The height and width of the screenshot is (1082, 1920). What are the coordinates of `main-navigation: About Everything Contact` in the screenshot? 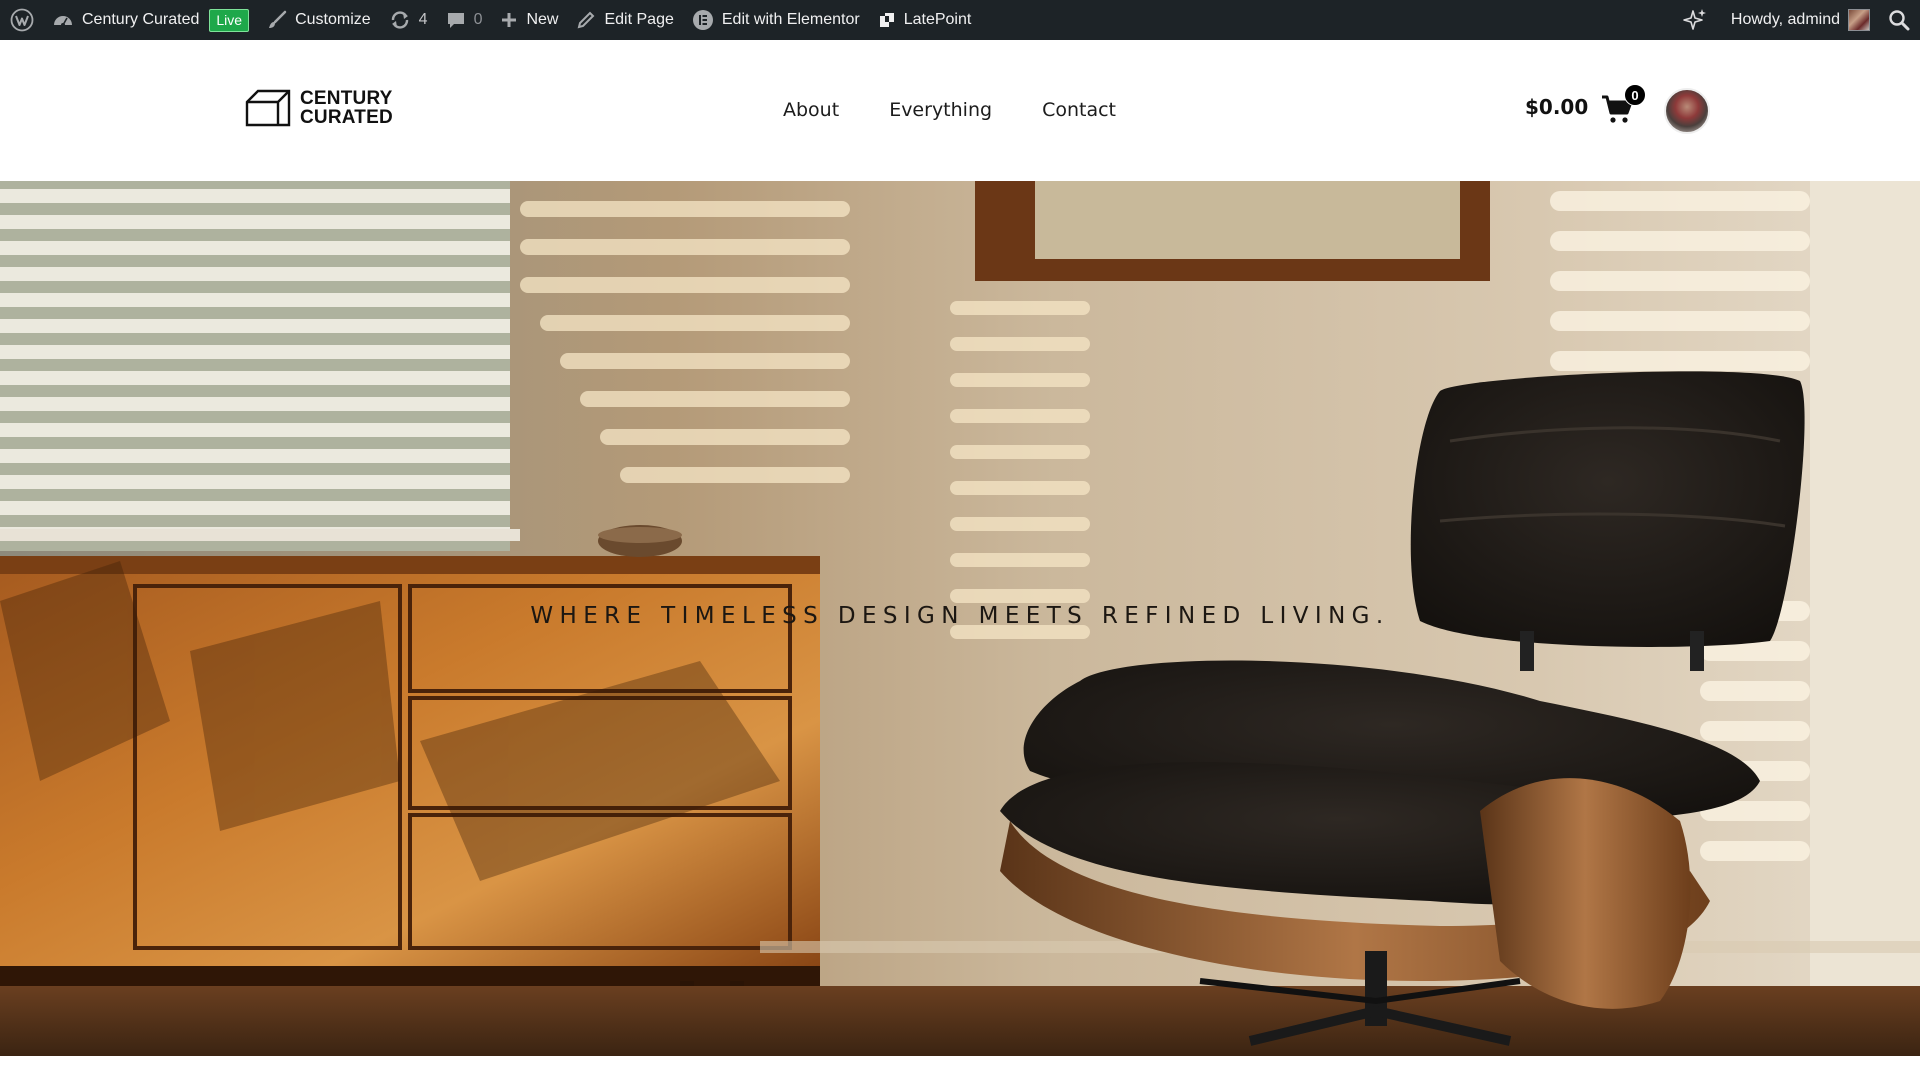 It's located at (974, 110).